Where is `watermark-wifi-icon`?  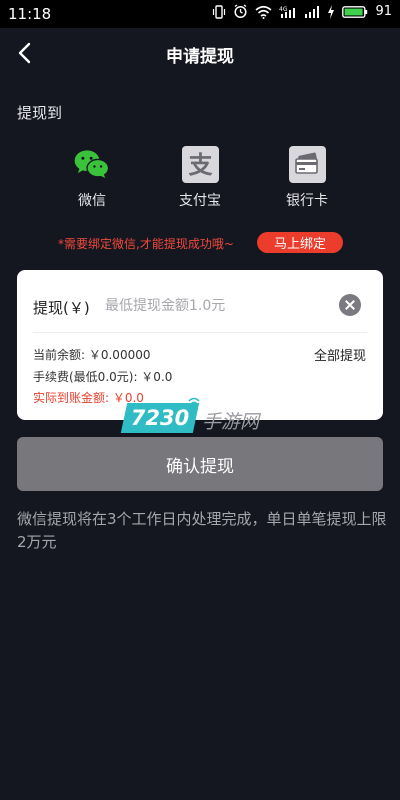
watermark-wifi-icon is located at coordinates (194, 401).